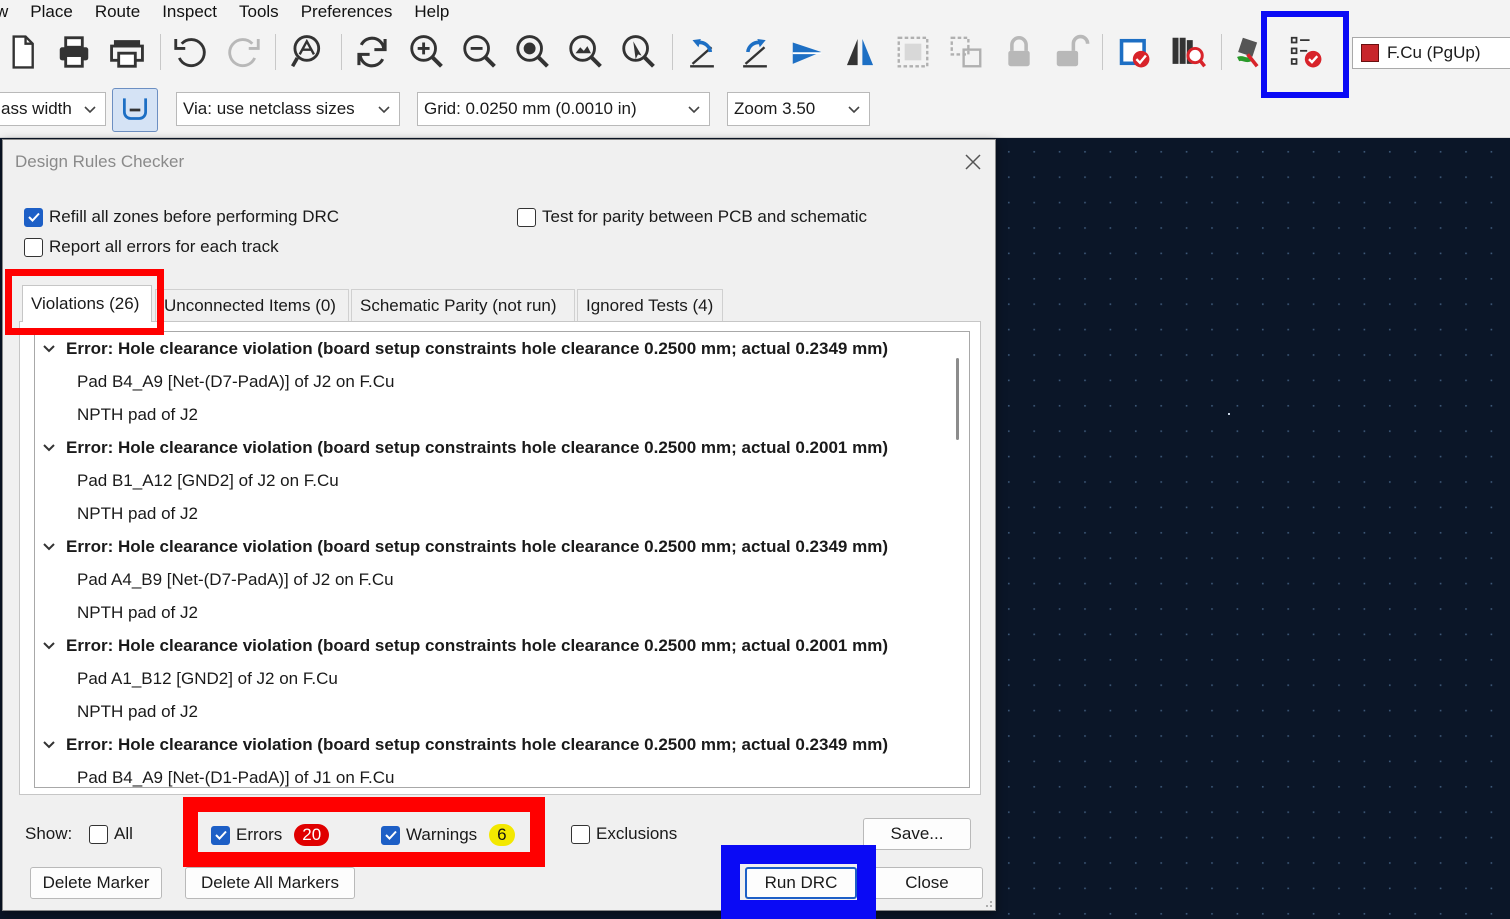 The height and width of the screenshot is (919, 1510). I want to click on scrollbar-thumb, so click(957, 399).